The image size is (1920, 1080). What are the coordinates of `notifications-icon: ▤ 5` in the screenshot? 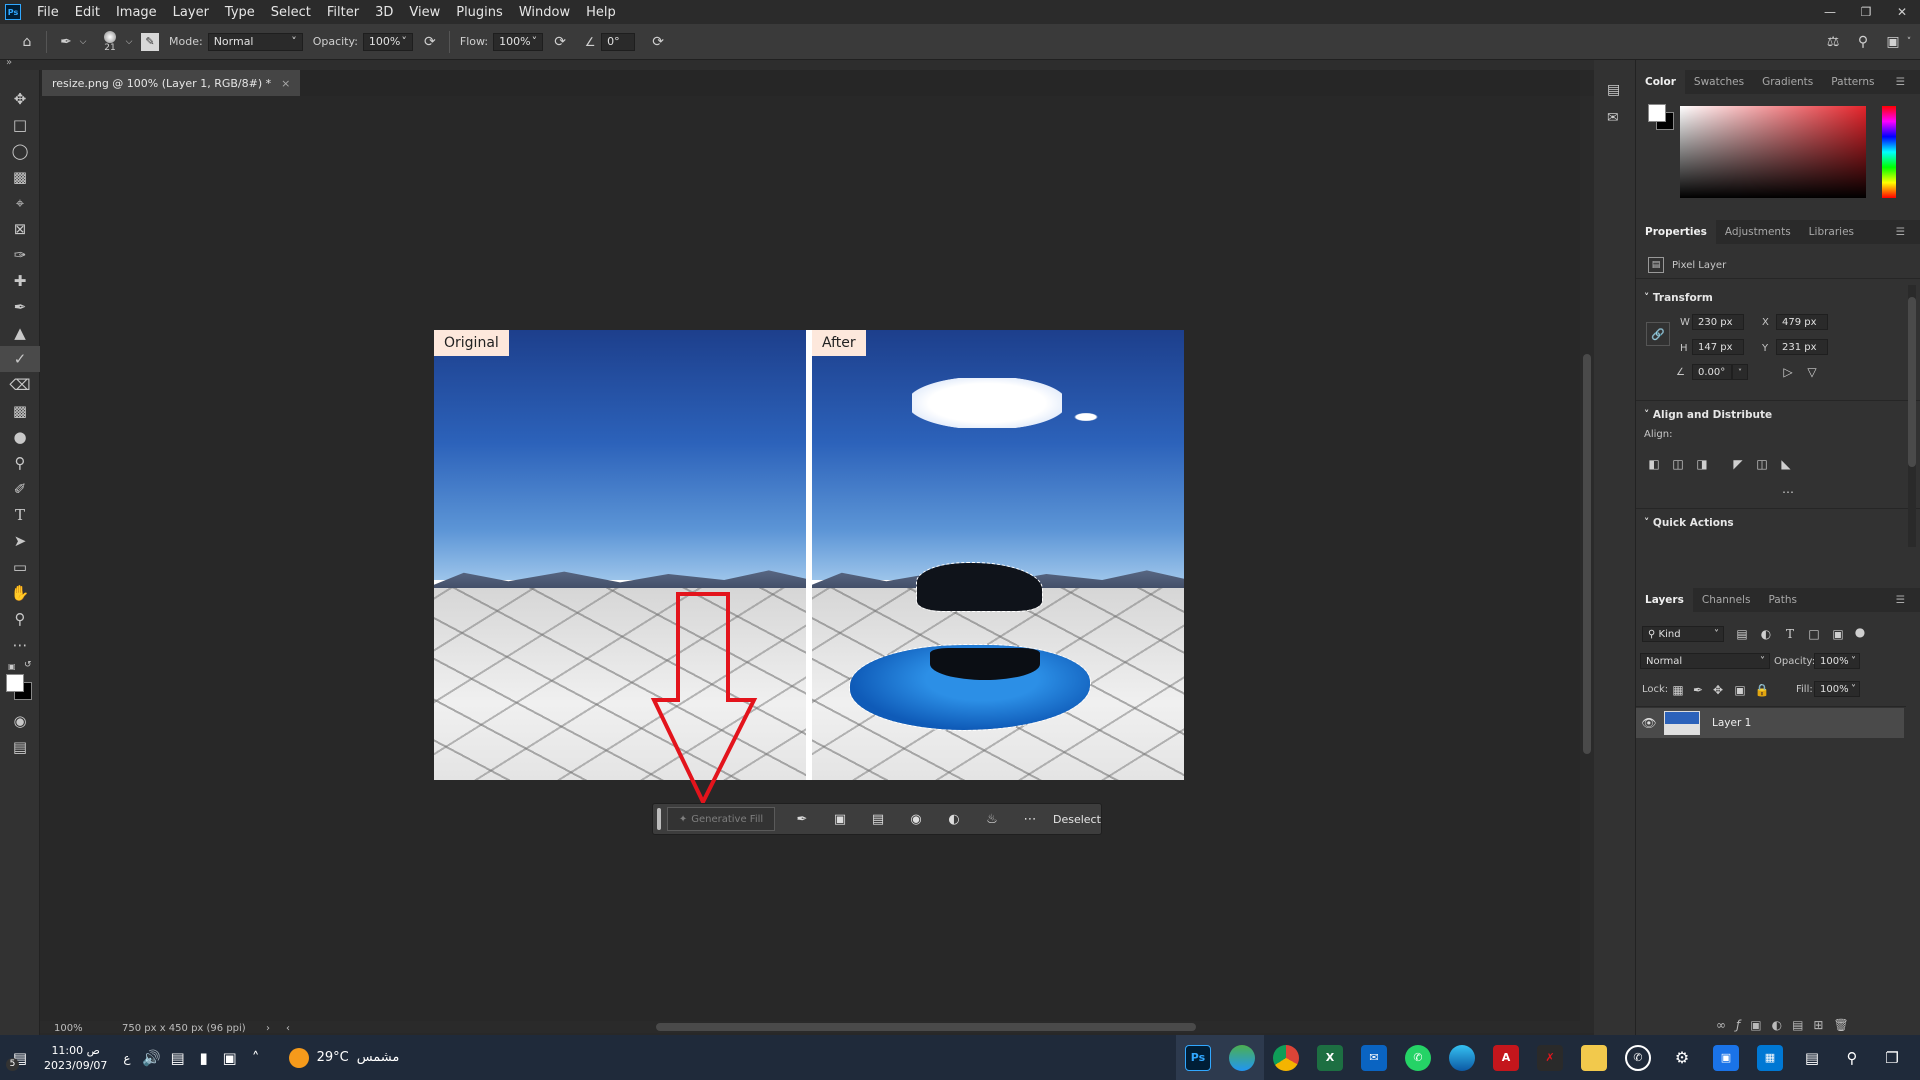 It's located at (20, 1058).